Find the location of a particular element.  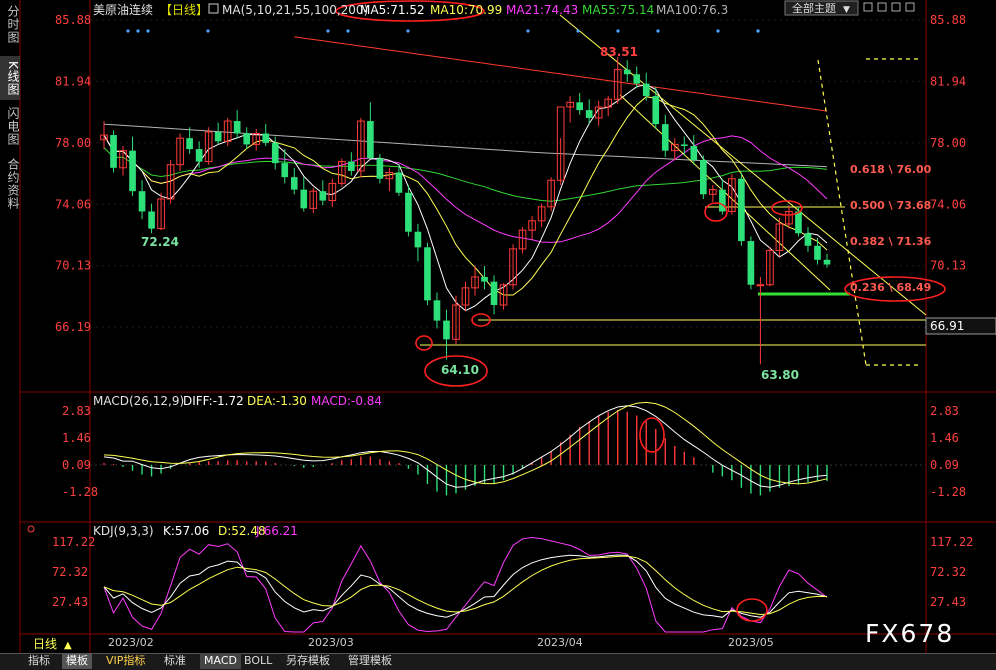

tab-save-template: 另存模板 is located at coordinates (308, 661).